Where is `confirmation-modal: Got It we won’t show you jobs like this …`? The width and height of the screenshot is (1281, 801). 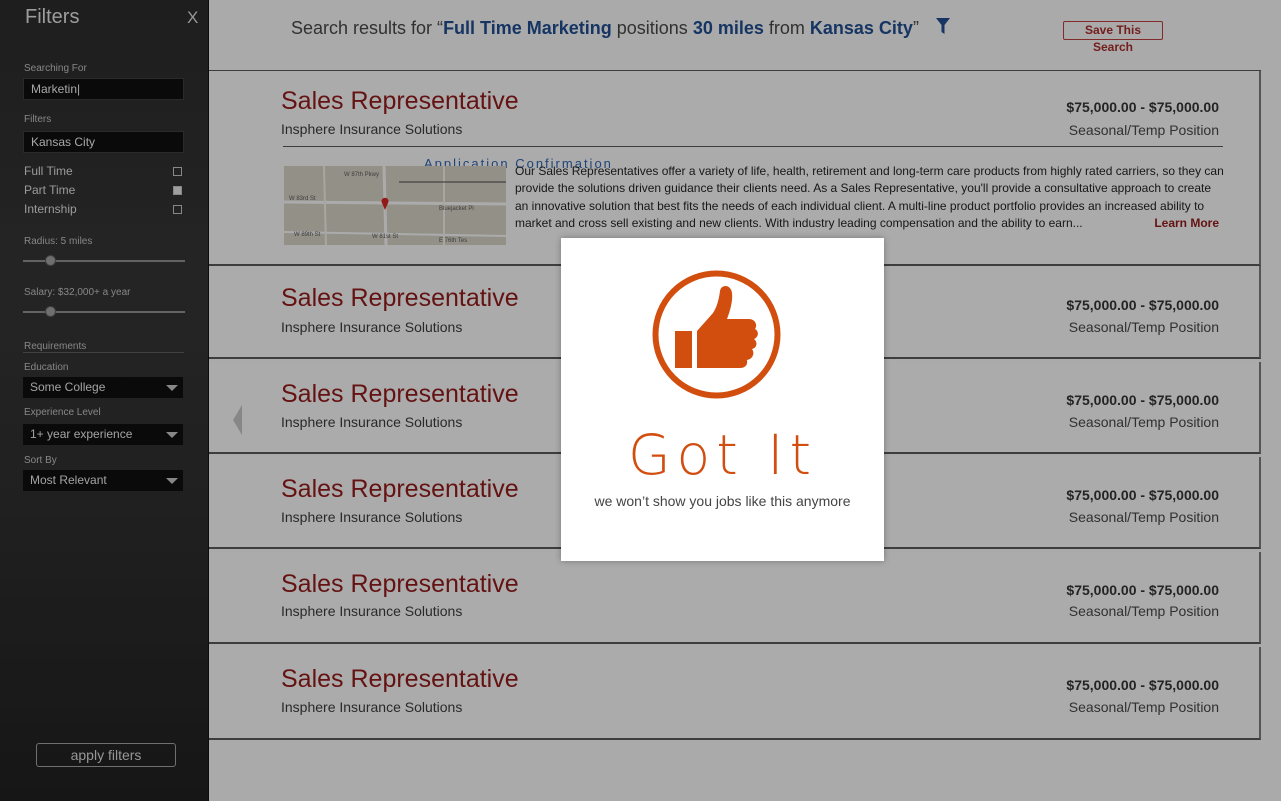
confirmation-modal: Got It we won’t show you jobs like this … is located at coordinates (722, 399).